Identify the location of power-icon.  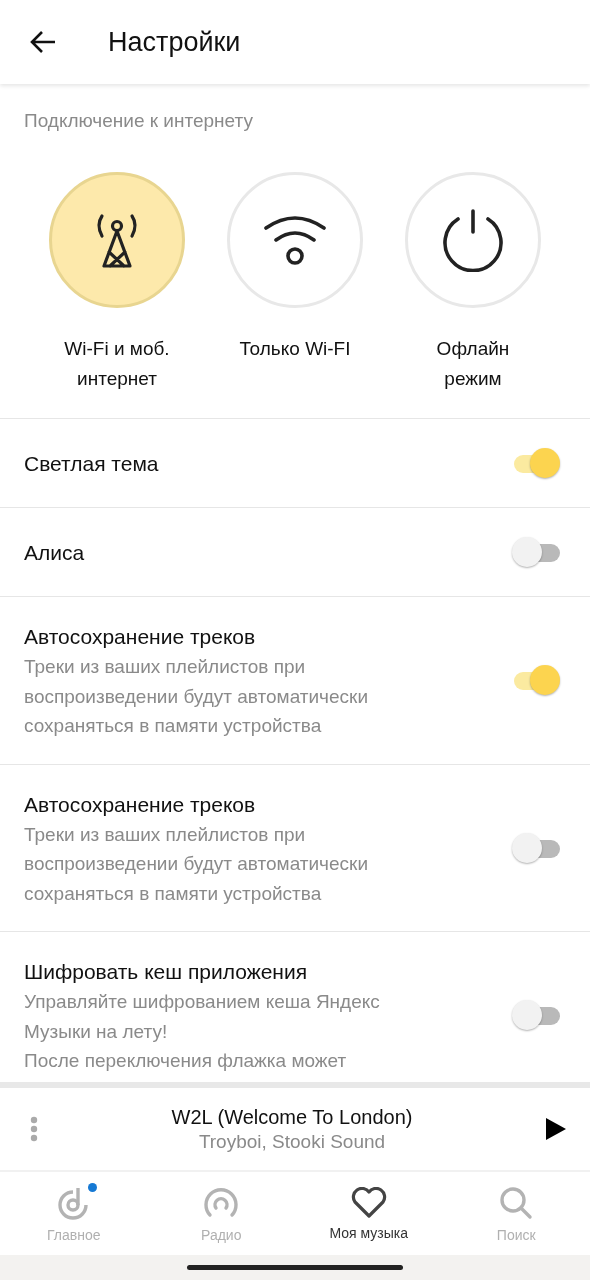
(473, 240).